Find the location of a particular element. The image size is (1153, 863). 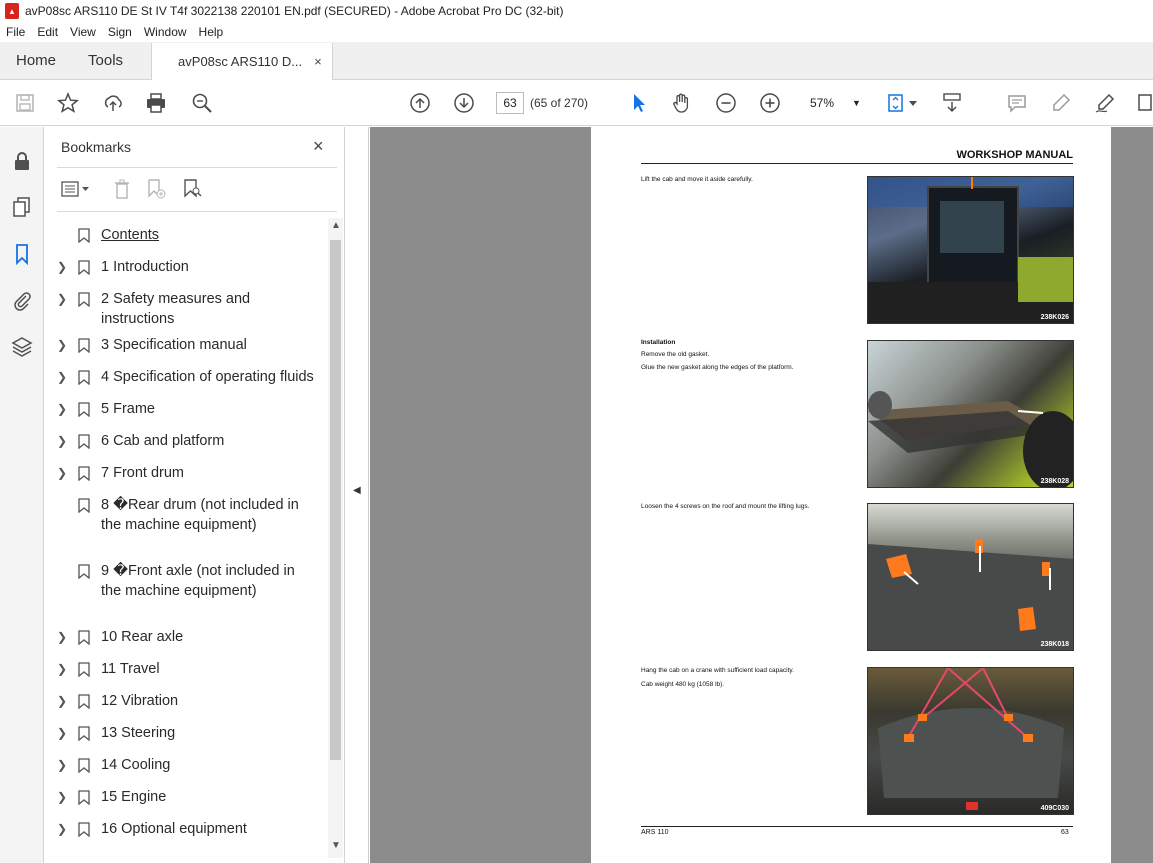

layers-icon is located at coordinates (22, 347).